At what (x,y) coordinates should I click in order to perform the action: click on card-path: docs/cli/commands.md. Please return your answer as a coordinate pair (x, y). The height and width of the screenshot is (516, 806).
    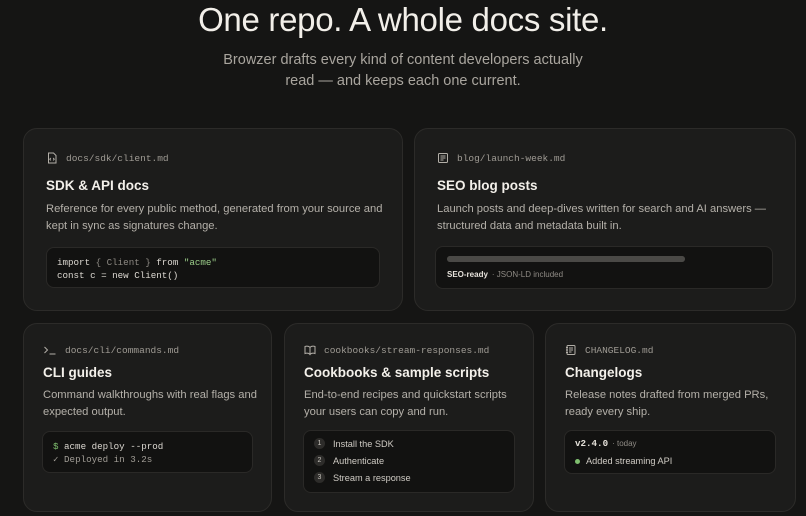
    Looking at the image, I should click on (111, 350).